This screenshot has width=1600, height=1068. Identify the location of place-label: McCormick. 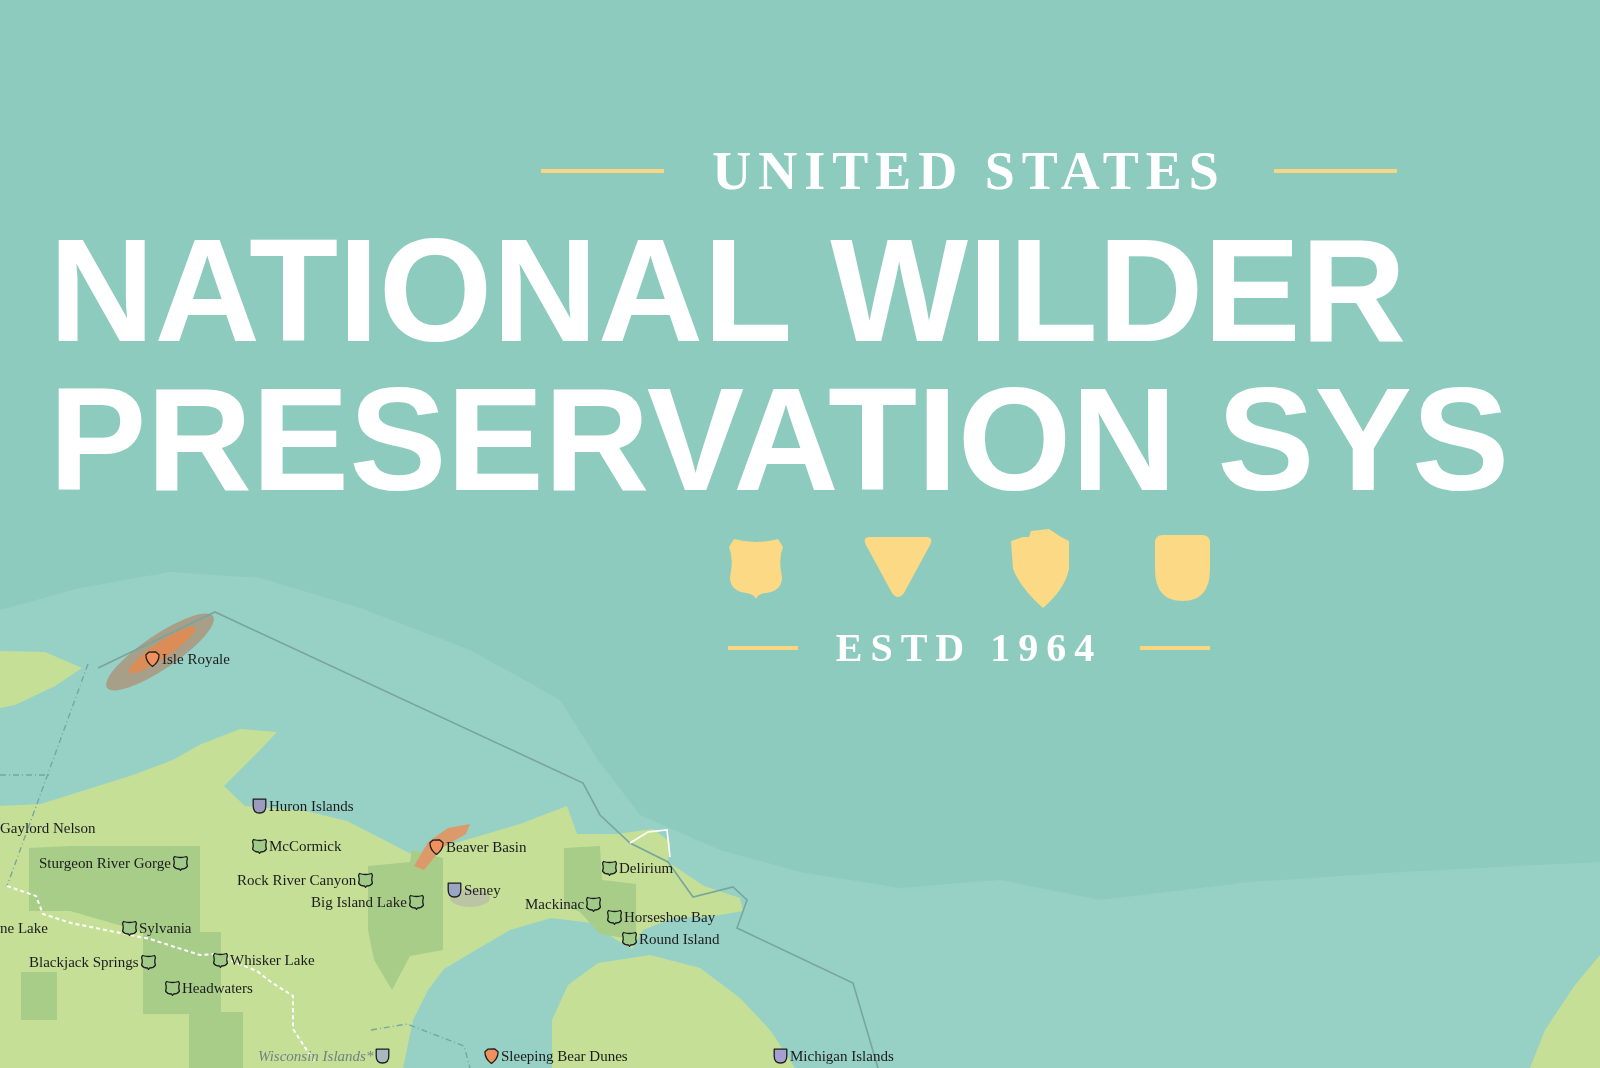
(305, 846).